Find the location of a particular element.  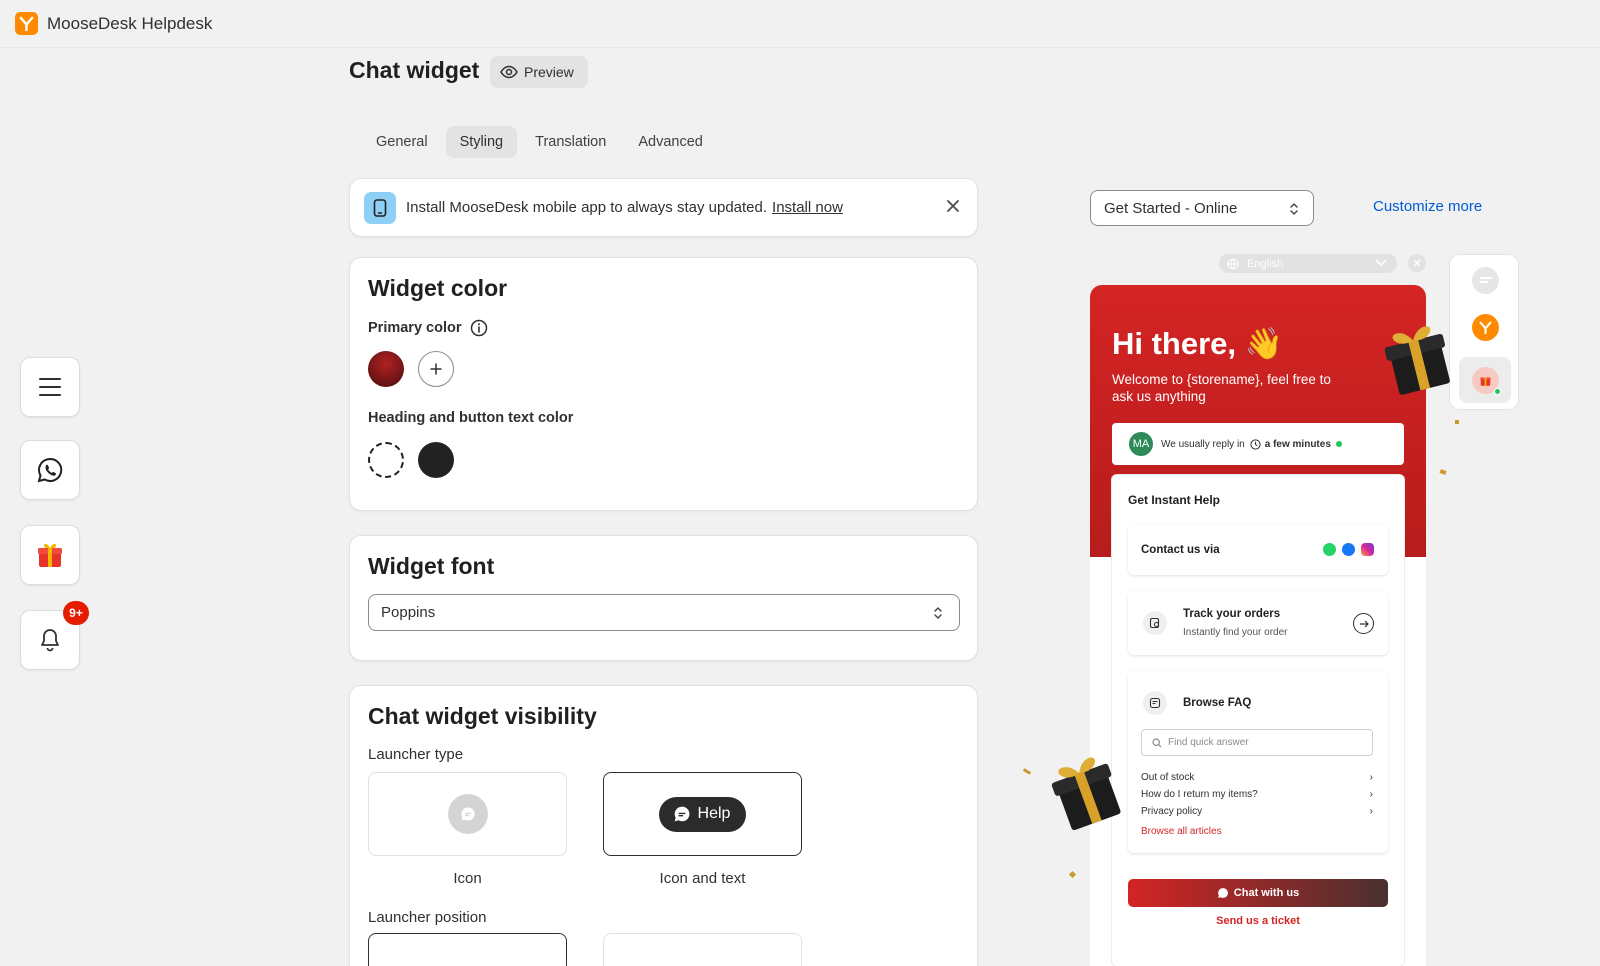

facebook-icon is located at coordinates (1348, 549).